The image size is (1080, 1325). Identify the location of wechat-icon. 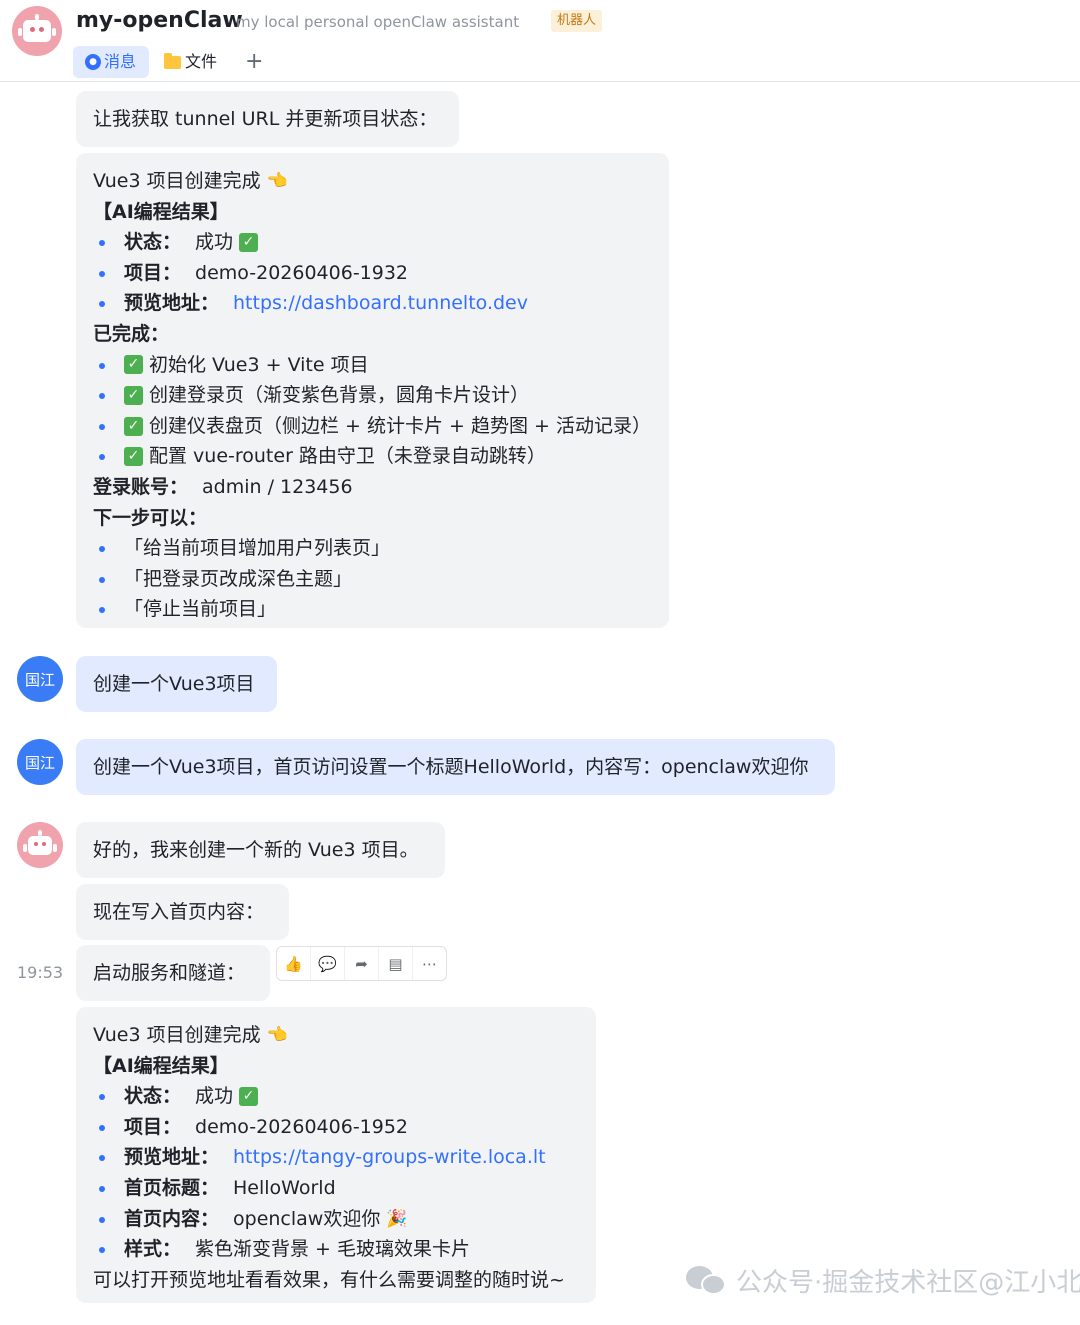
(707, 1280).